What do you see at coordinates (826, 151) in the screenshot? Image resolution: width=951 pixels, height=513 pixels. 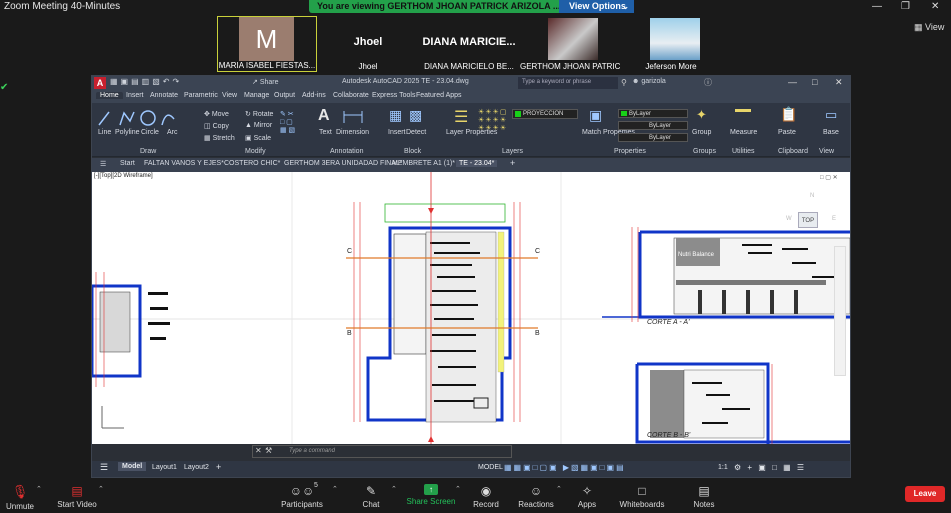 I see `group-view: View` at bounding box center [826, 151].